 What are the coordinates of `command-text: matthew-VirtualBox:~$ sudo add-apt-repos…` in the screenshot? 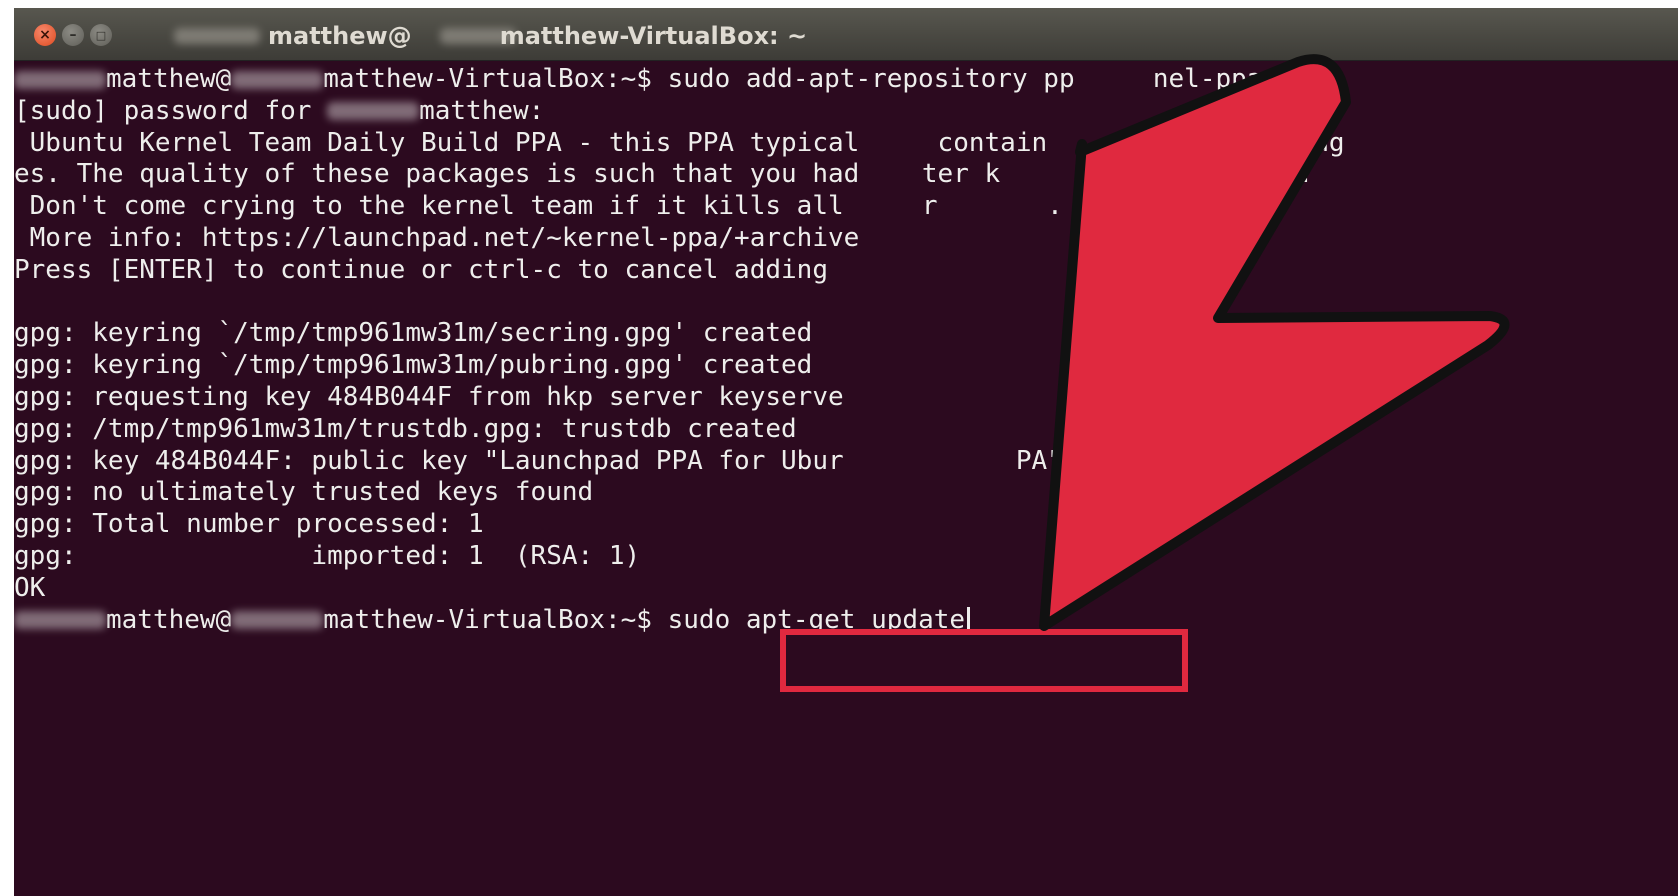 It's located at (824, 79).